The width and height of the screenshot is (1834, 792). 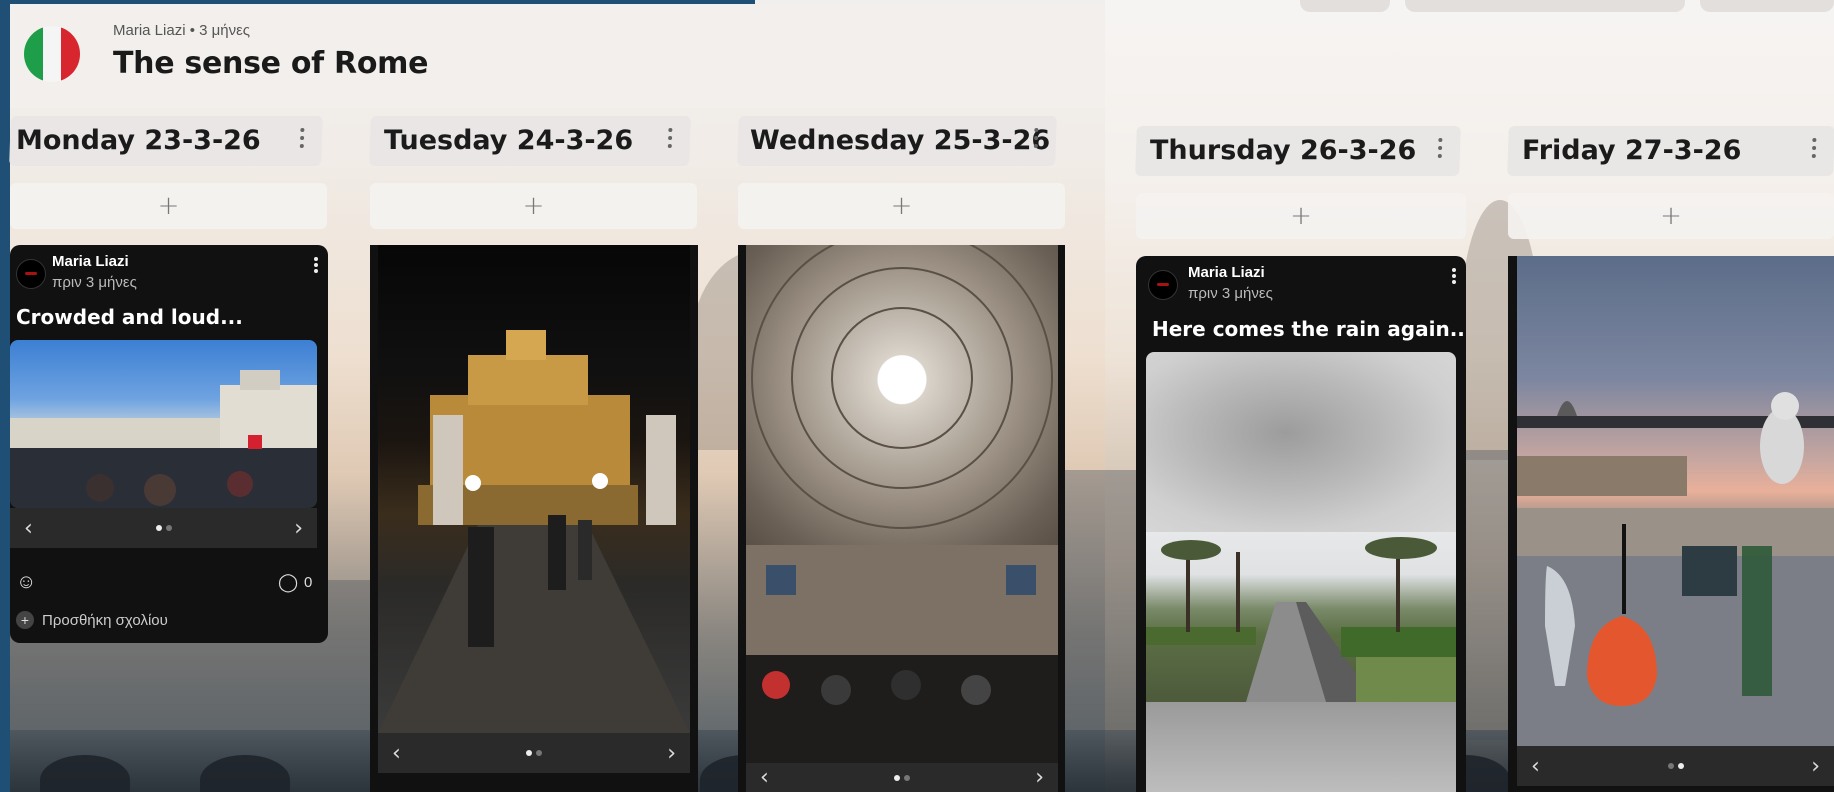 I want to click on column-tuesday: Tuesday 24-3-26, so click(x=533, y=141).